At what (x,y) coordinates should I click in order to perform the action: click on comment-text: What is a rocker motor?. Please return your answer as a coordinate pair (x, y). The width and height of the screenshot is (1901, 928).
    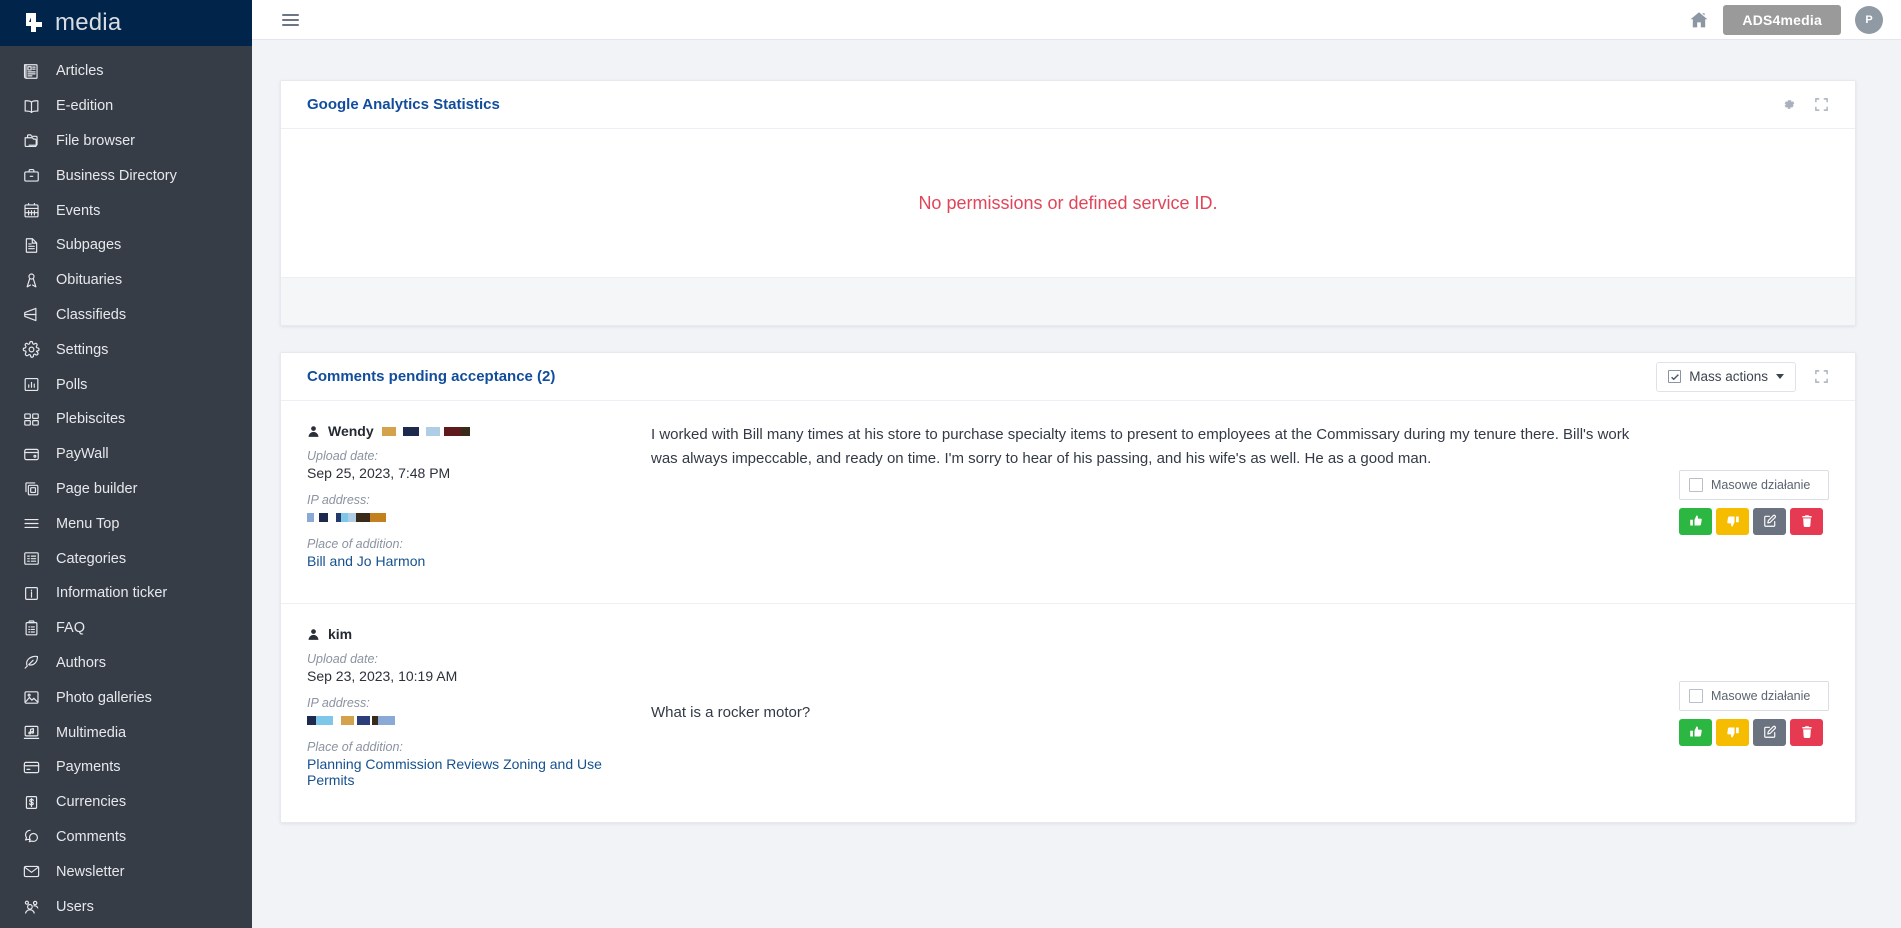
    Looking at the image, I should click on (731, 712).